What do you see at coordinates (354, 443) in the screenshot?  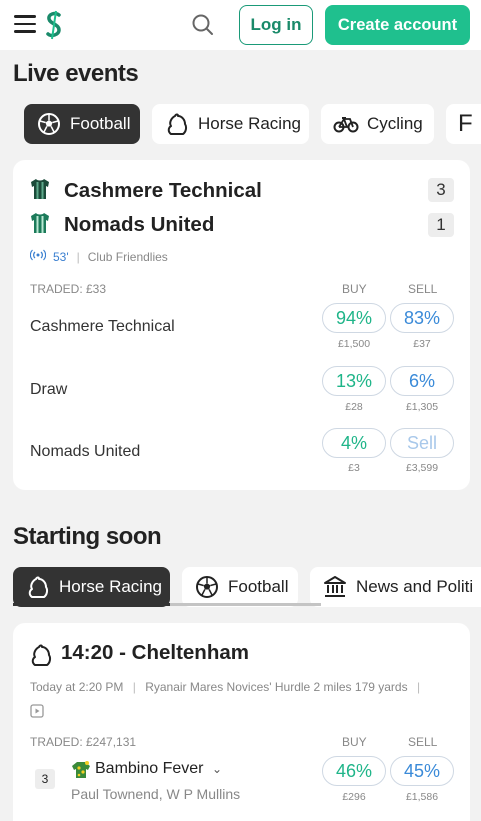 I see `buy-price-button: 4%` at bounding box center [354, 443].